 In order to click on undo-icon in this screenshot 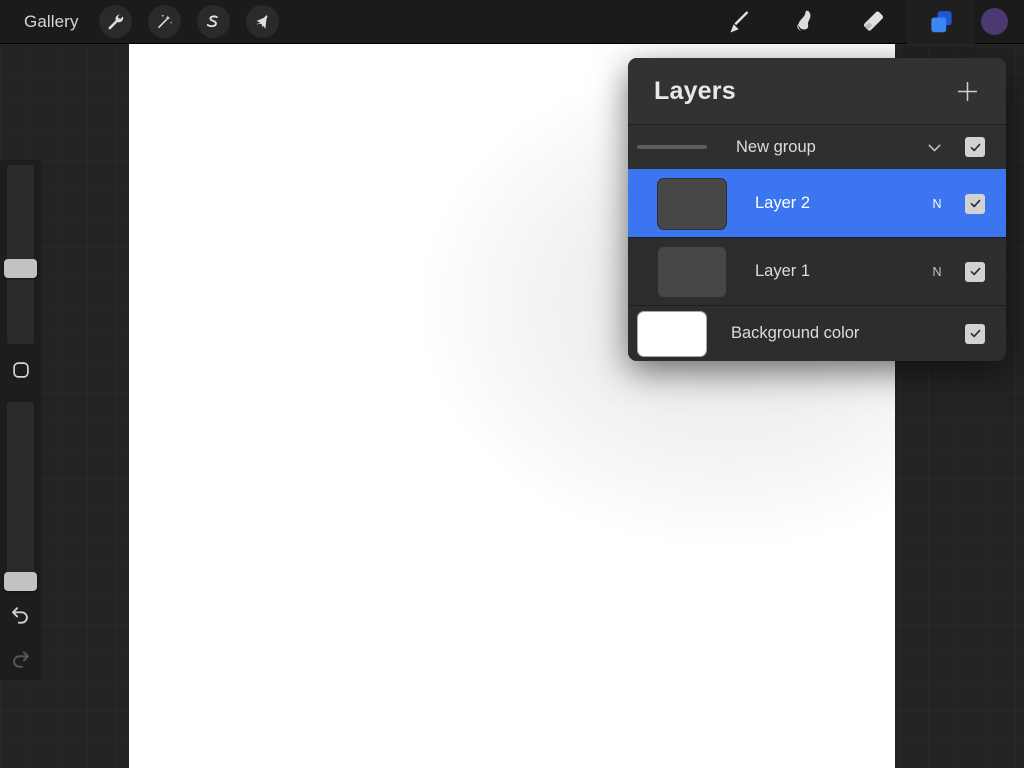, I will do `click(20, 613)`.